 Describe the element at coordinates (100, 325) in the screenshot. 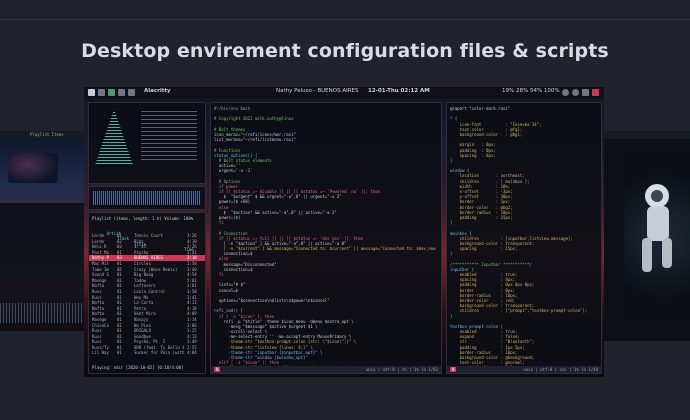

I see `track-artist: ChicoCo` at that location.